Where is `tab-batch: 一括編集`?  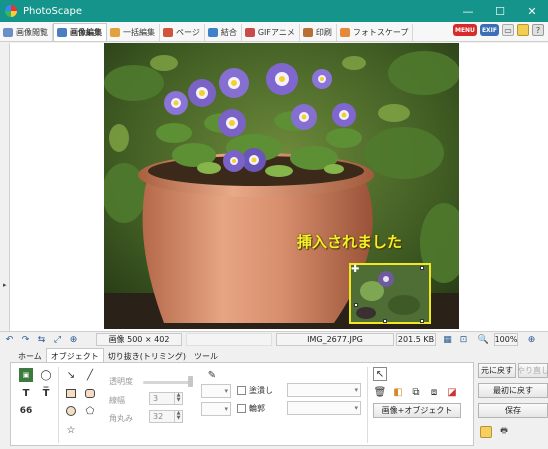 tab-batch: 一括編集 is located at coordinates (133, 32).